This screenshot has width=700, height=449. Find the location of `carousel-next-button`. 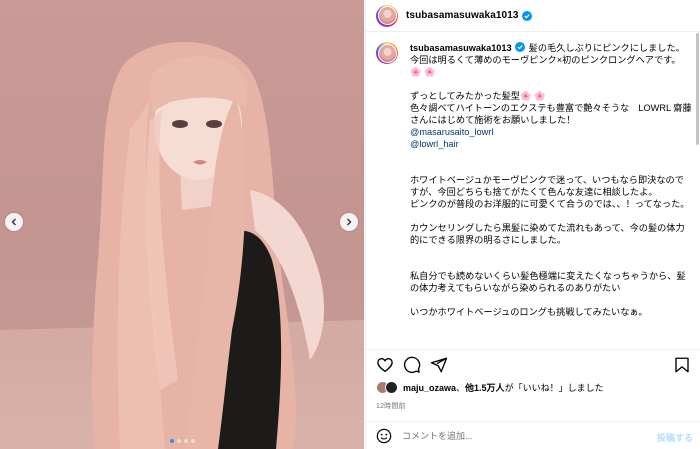

carousel-next-button is located at coordinates (349, 222).